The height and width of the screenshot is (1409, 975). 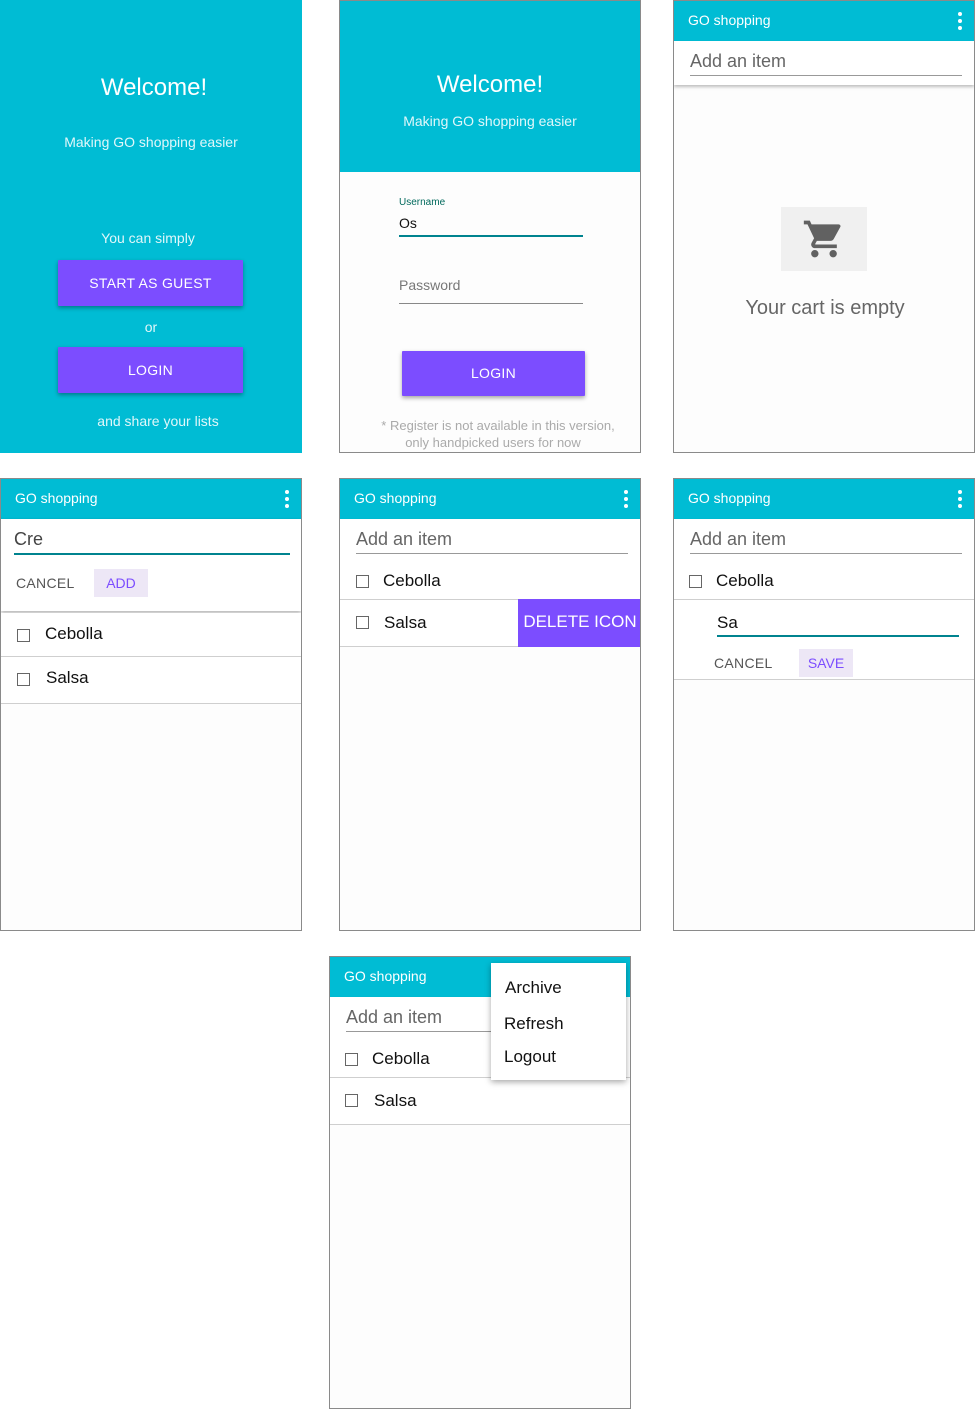 What do you see at coordinates (826, 663) in the screenshot?
I see `save-button: SAVE` at bounding box center [826, 663].